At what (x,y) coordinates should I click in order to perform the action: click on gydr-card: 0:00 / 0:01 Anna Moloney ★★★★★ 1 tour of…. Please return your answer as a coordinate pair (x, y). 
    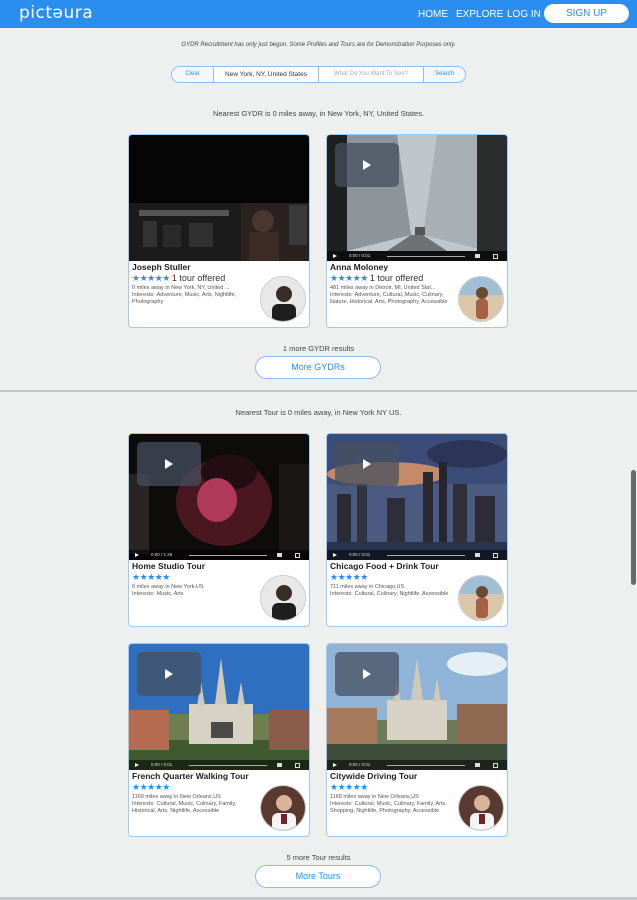
    Looking at the image, I should click on (417, 231).